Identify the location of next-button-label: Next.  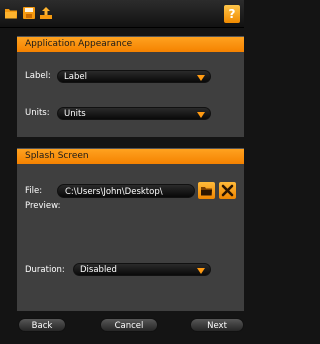
(217, 326).